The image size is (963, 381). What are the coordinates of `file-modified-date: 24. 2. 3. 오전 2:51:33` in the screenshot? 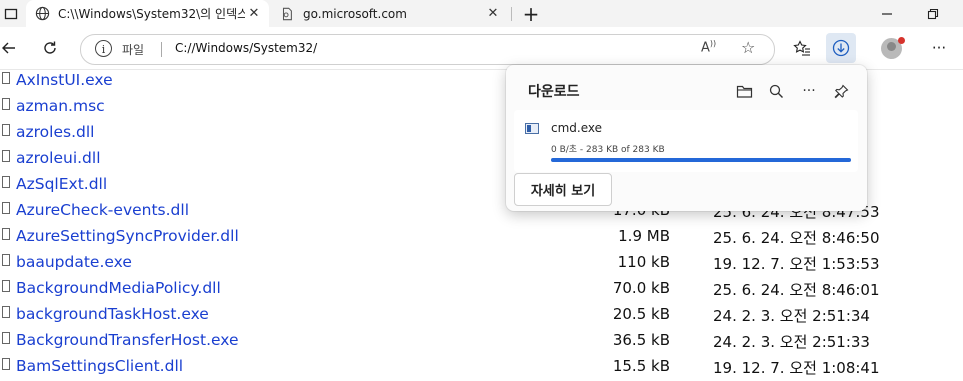 It's located at (791, 342).